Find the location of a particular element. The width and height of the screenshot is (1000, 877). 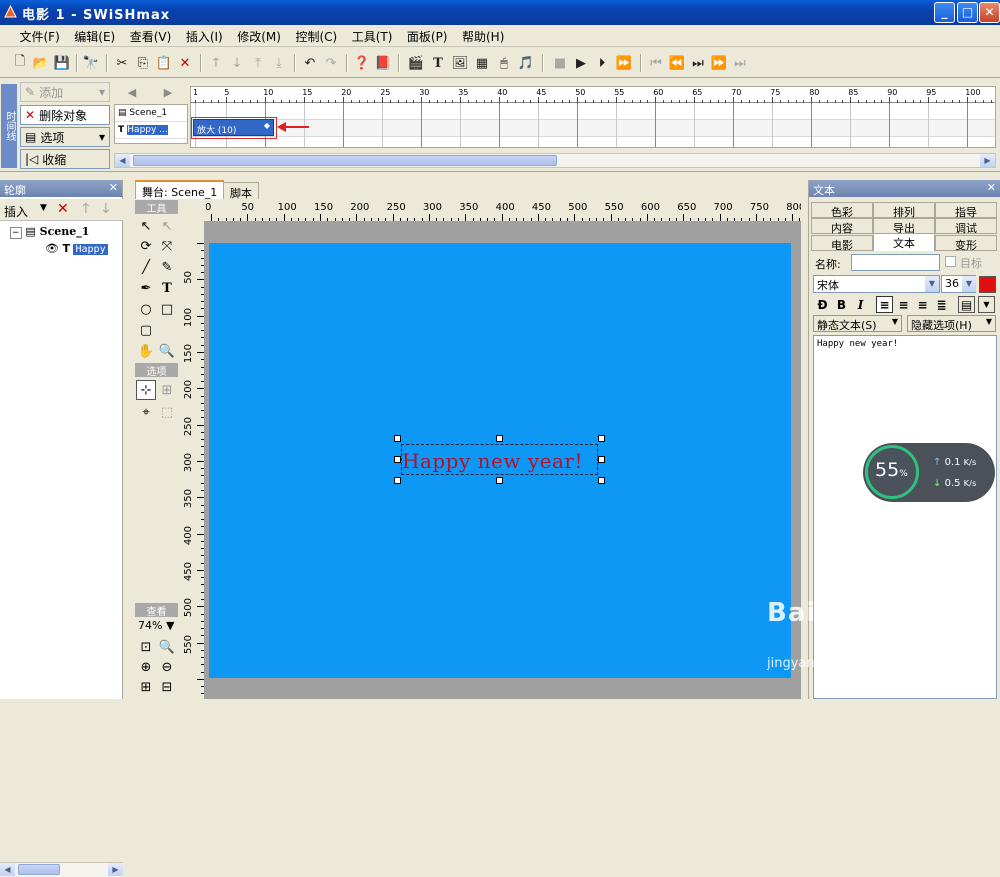

move-bottom-icon: ⤓ is located at coordinates (279, 63).